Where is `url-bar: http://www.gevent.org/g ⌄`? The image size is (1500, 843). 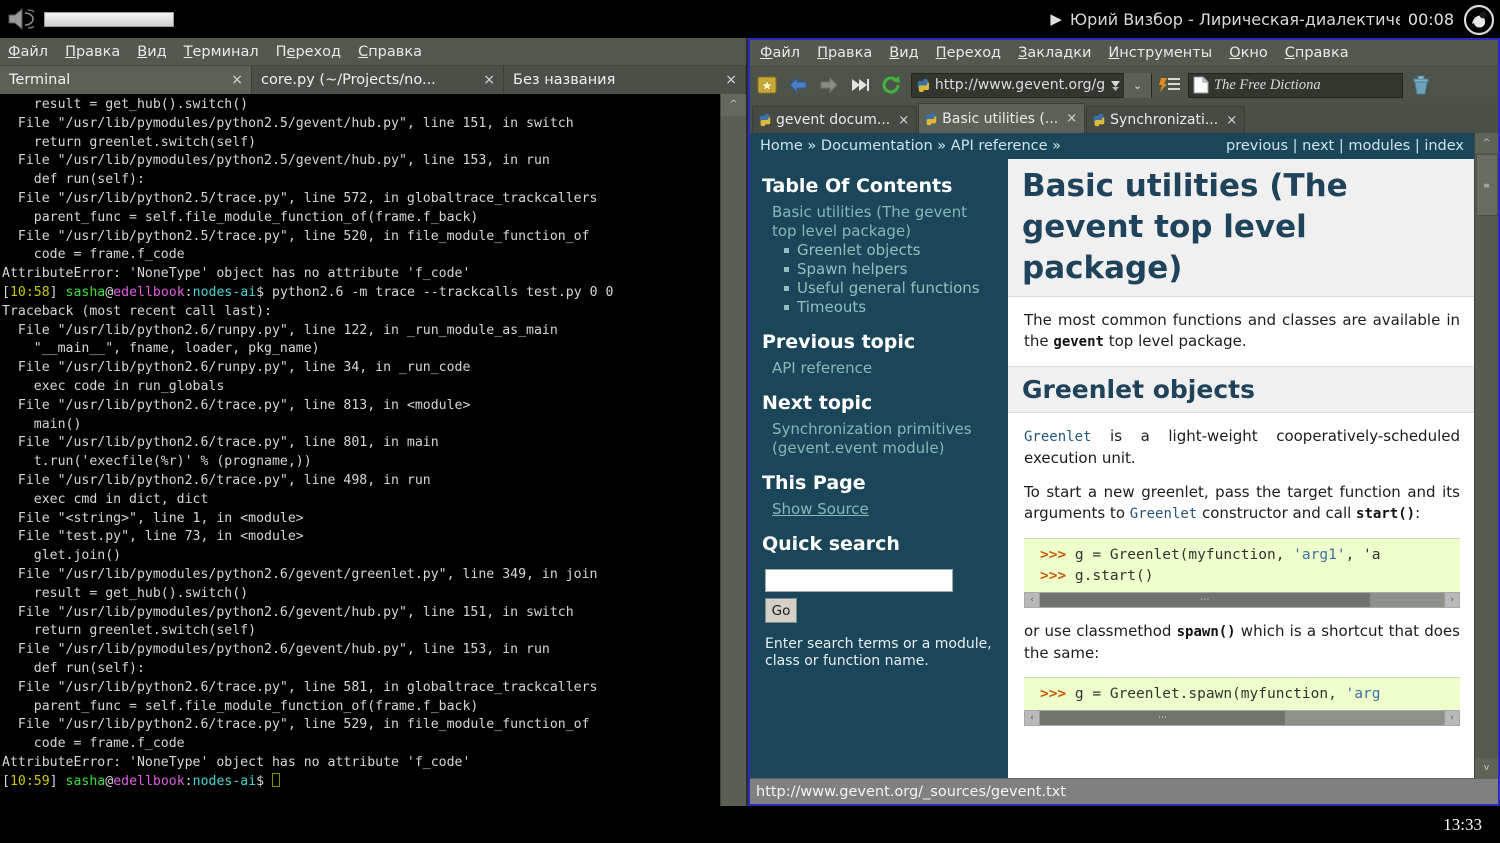 url-bar: http://www.gevent.org/g ⌄ is located at coordinates (1031, 85).